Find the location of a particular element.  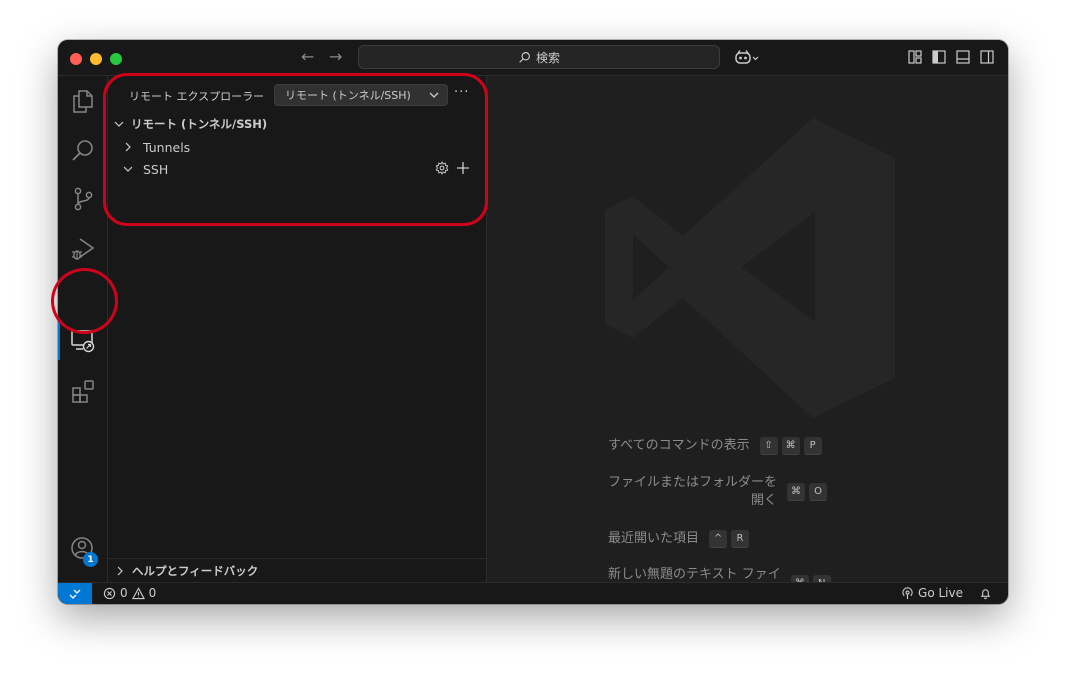

activity-extensions is located at coordinates (82, 391).